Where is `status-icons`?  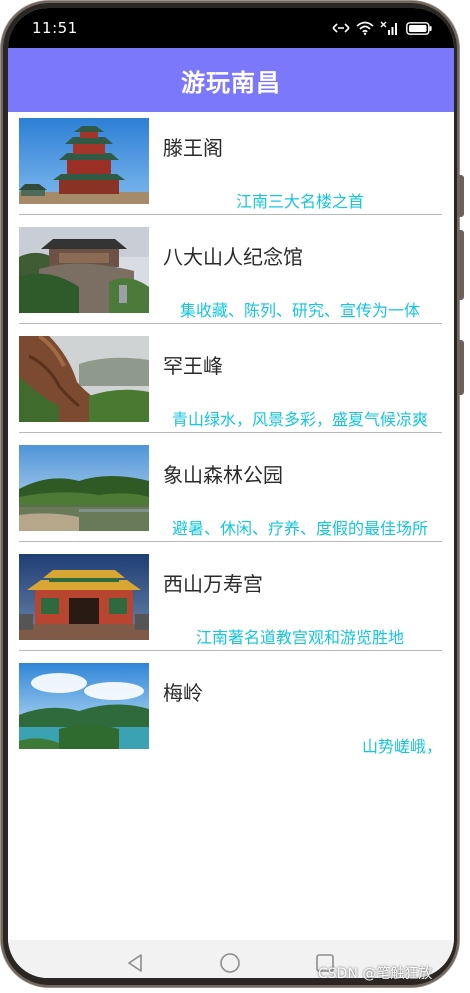 status-icons is located at coordinates (382, 28).